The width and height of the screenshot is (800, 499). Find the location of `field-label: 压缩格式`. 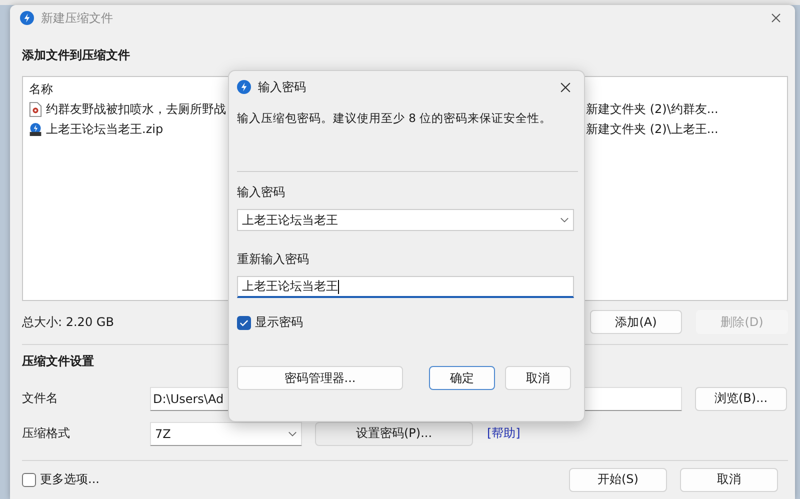

field-label: 压缩格式 is located at coordinates (46, 433).